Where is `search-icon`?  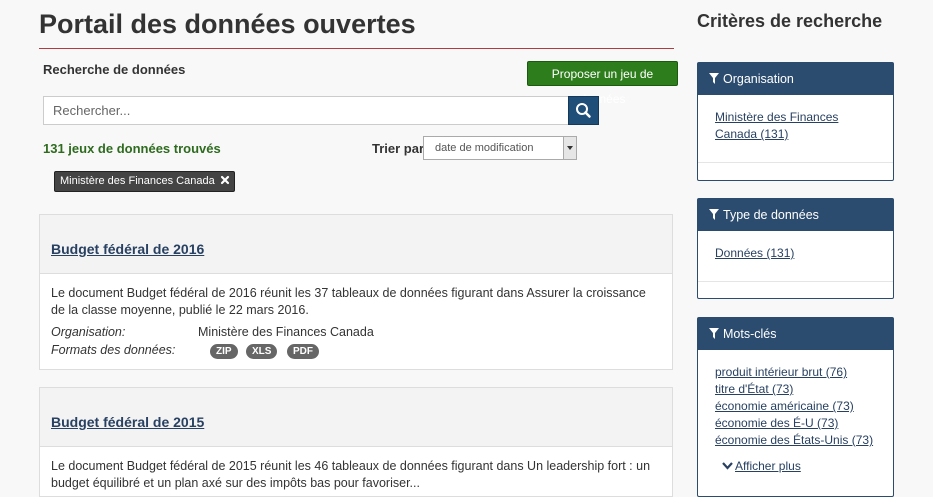 search-icon is located at coordinates (583, 110).